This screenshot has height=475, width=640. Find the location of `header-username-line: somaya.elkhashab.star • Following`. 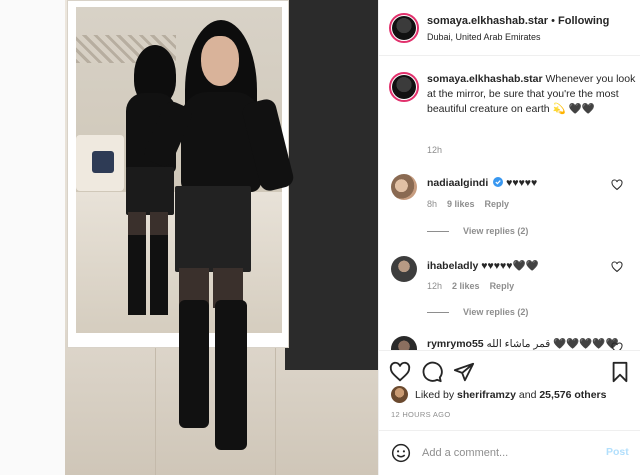

header-username-line: somaya.elkhashab.star • Following is located at coordinates (518, 21).